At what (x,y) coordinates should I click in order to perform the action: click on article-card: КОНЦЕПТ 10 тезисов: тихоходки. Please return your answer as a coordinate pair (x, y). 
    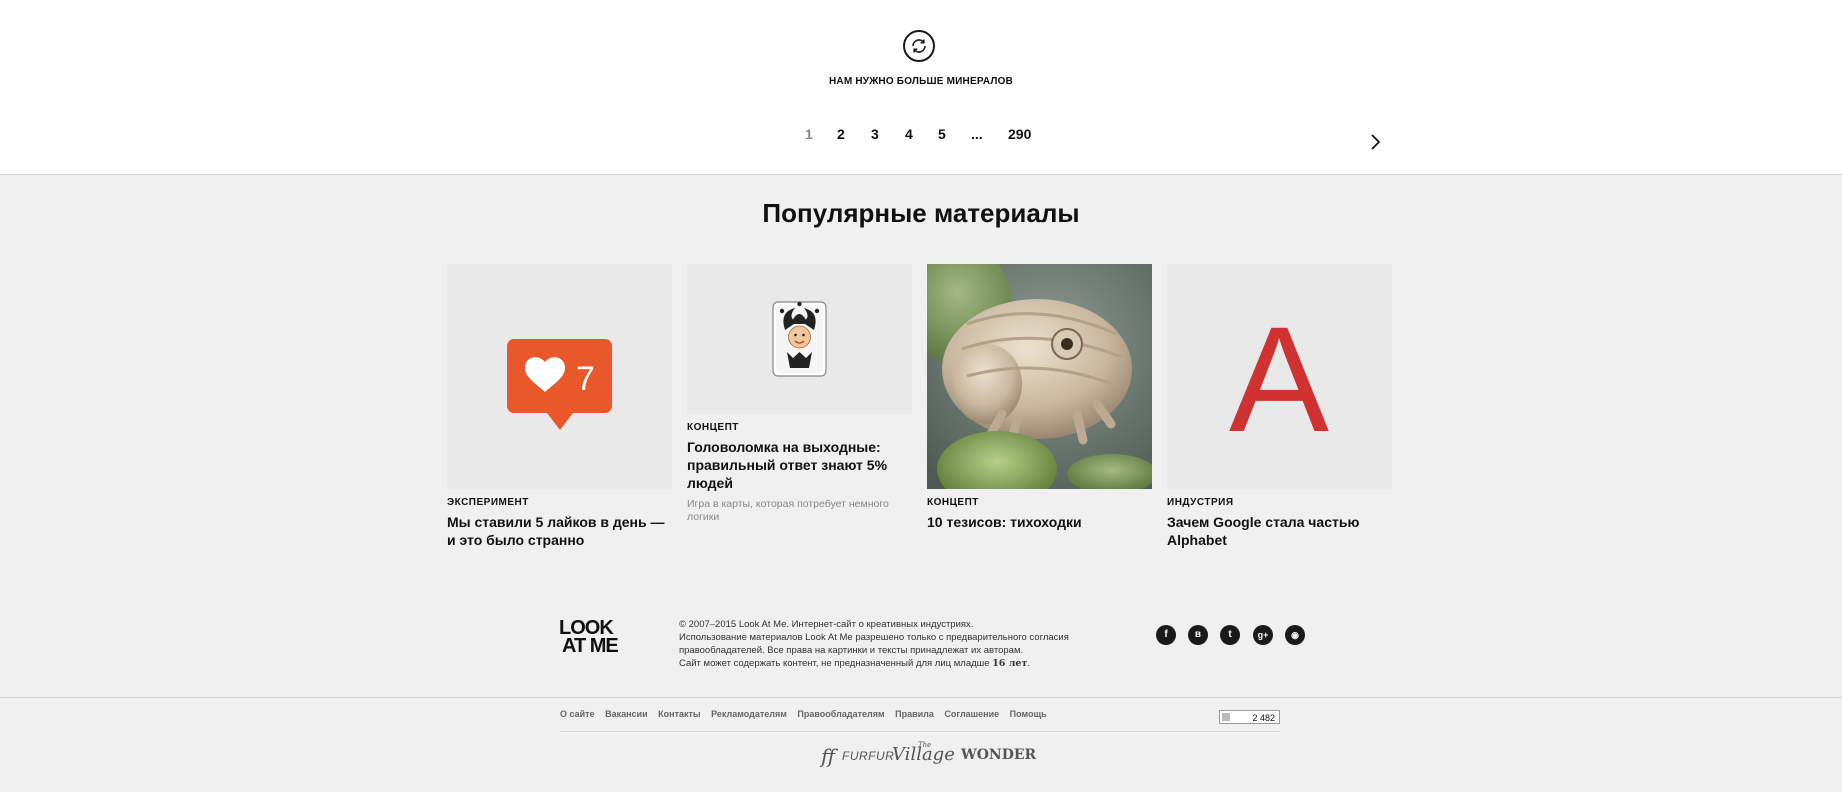
    Looking at the image, I should click on (1039, 397).